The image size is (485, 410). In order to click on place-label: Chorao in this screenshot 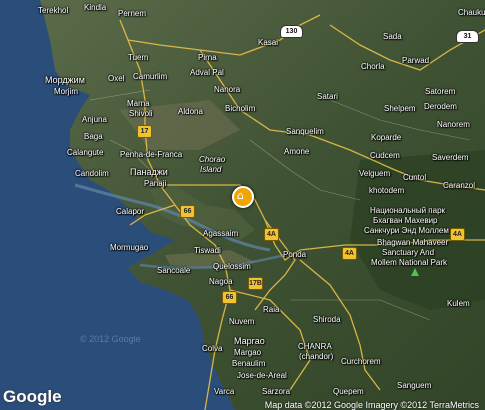, I will do `click(212, 159)`.